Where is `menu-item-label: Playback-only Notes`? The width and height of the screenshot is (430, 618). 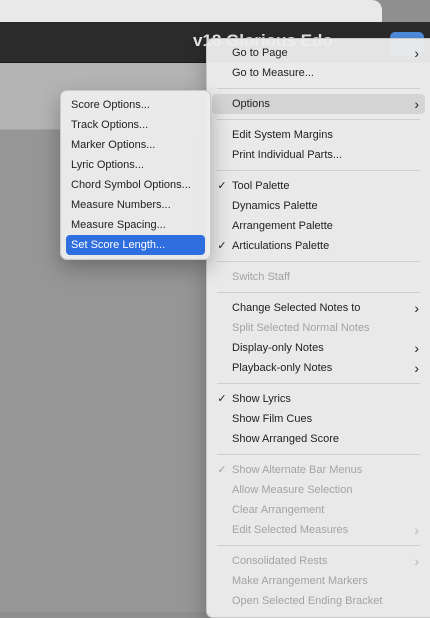
menu-item-label: Playback-only Notes is located at coordinates (282, 368).